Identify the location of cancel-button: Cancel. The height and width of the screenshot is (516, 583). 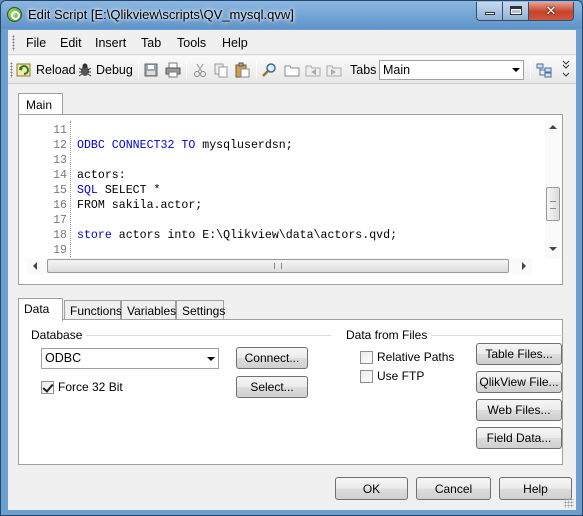
(453, 488).